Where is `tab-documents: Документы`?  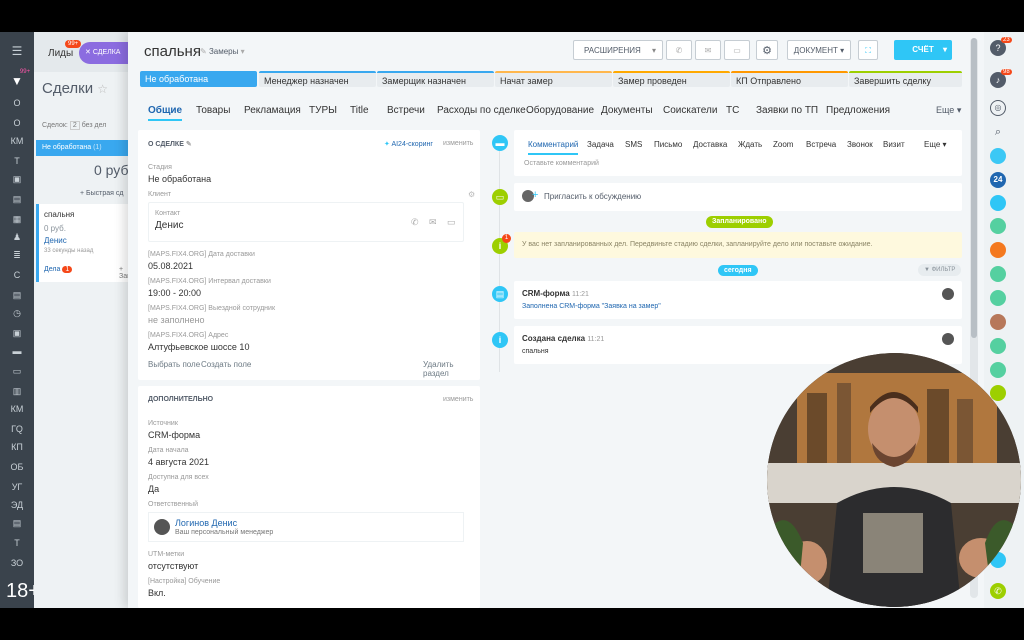
tab-documents: Документы is located at coordinates (627, 110).